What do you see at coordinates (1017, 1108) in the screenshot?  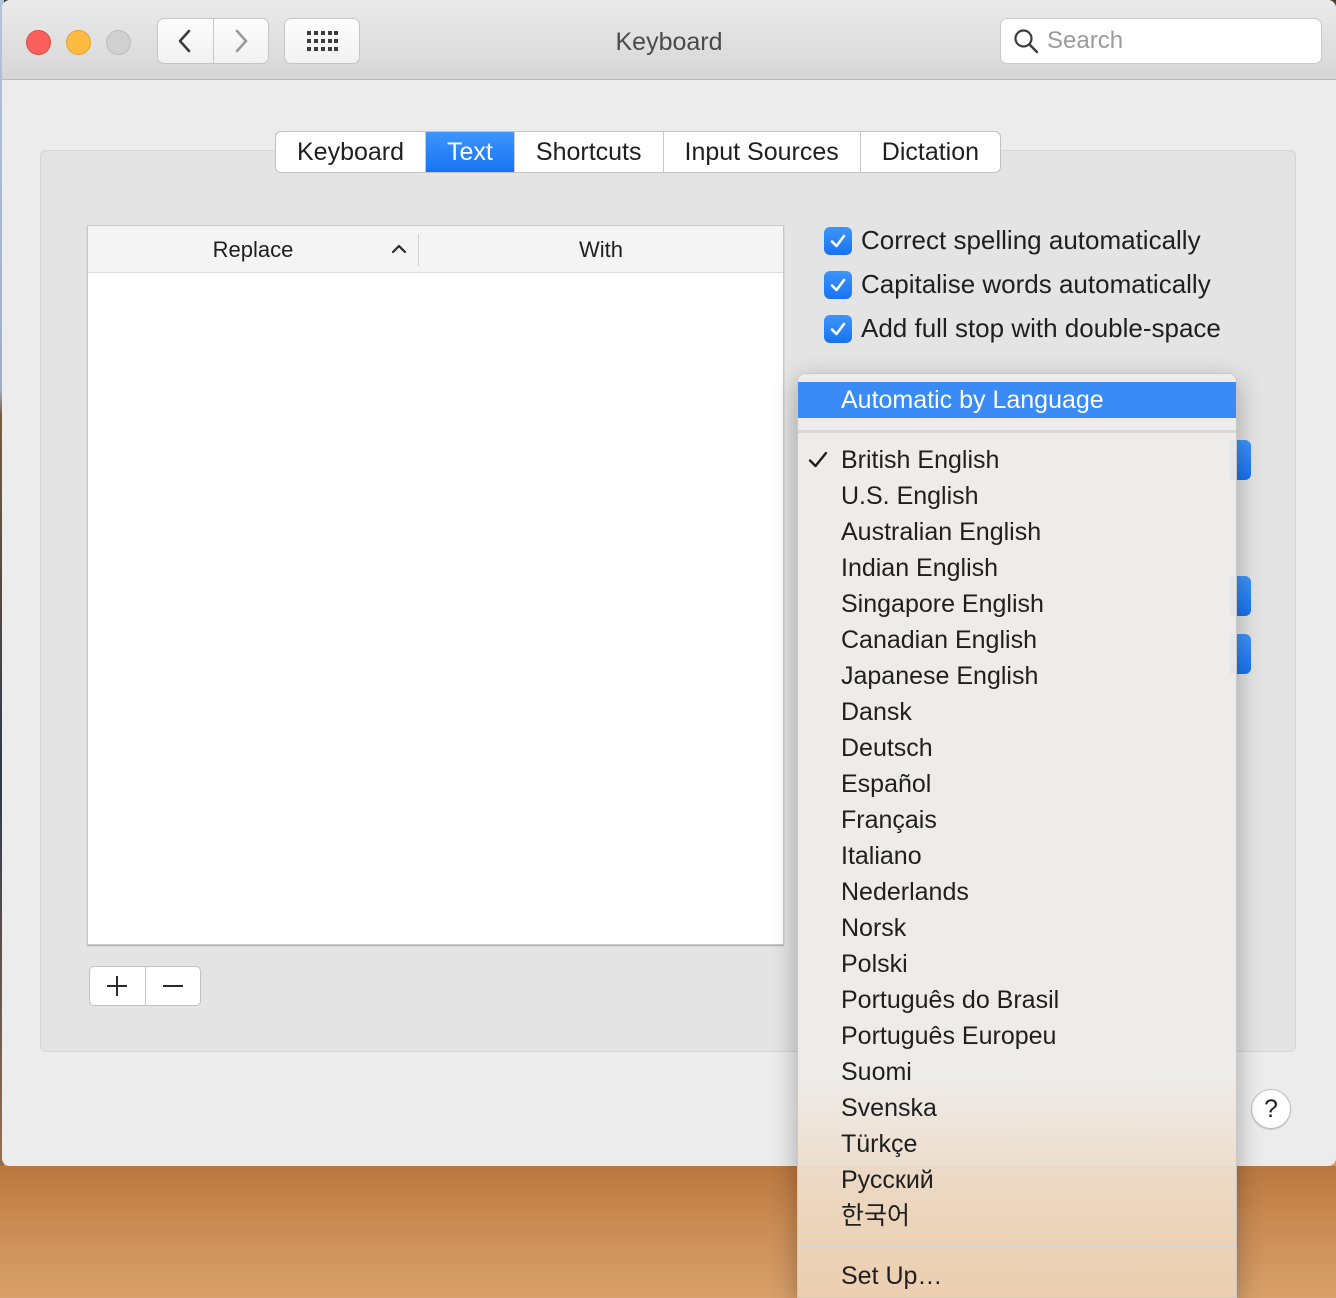 I see `menu-item-language: Svenska` at bounding box center [1017, 1108].